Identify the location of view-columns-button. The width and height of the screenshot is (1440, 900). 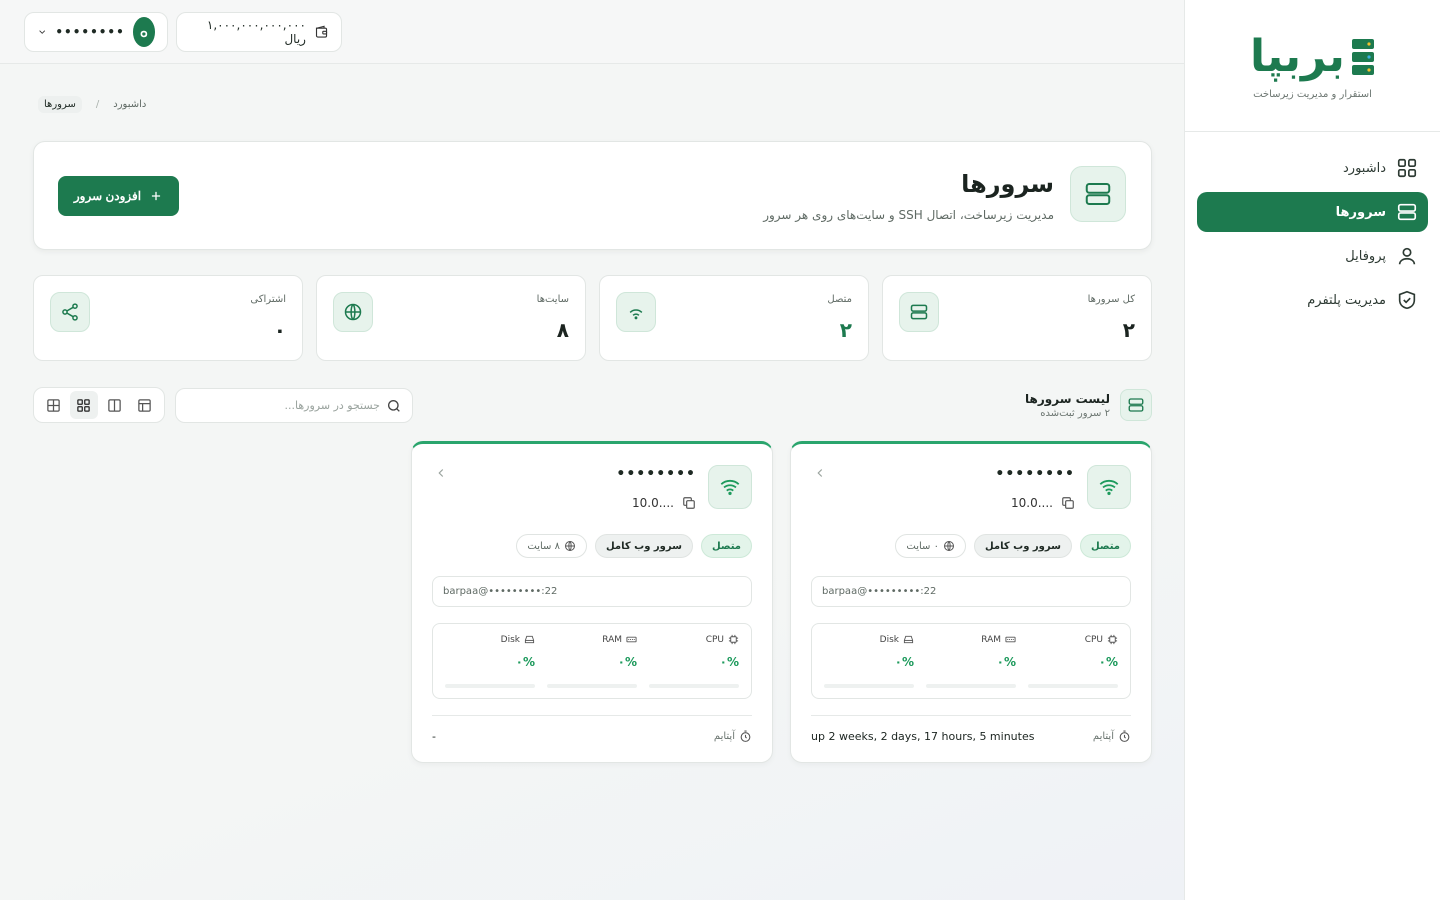
(114, 405).